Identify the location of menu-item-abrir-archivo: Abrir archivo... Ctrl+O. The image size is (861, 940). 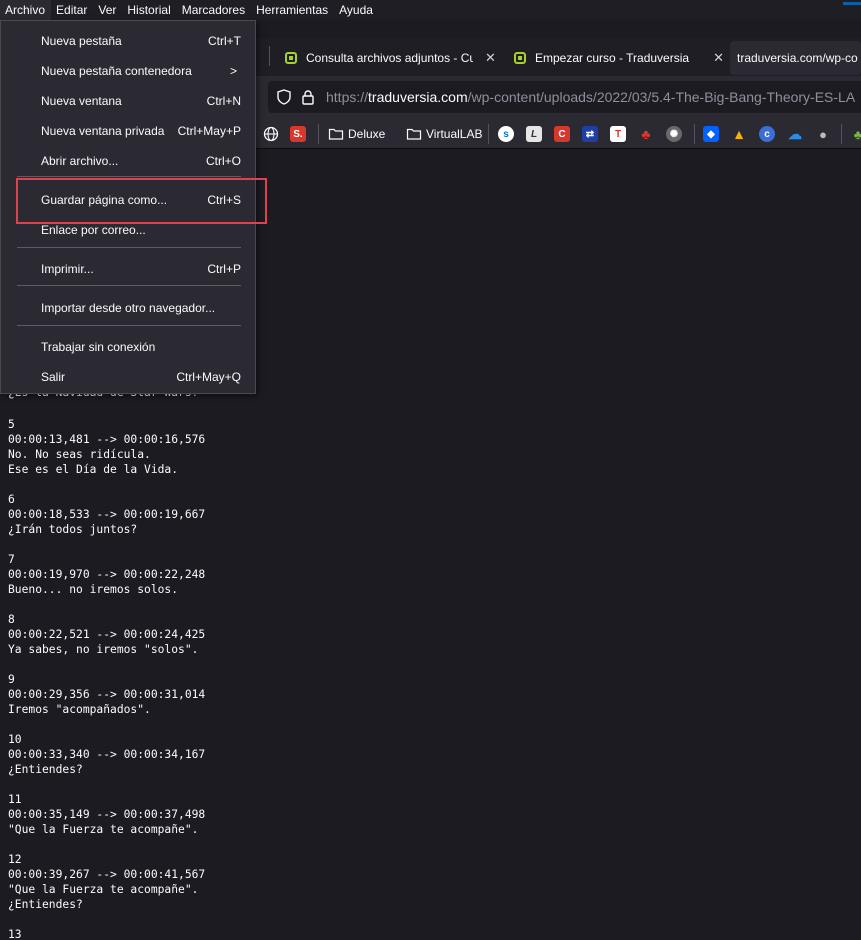
(141, 161).